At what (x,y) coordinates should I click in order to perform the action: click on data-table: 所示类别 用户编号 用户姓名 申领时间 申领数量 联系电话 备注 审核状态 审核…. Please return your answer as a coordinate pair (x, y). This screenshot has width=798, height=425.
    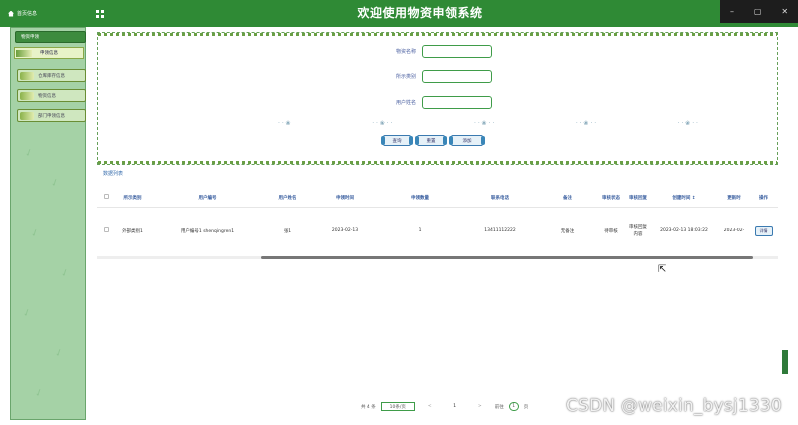
    Looking at the image, I should click on (437, 220).